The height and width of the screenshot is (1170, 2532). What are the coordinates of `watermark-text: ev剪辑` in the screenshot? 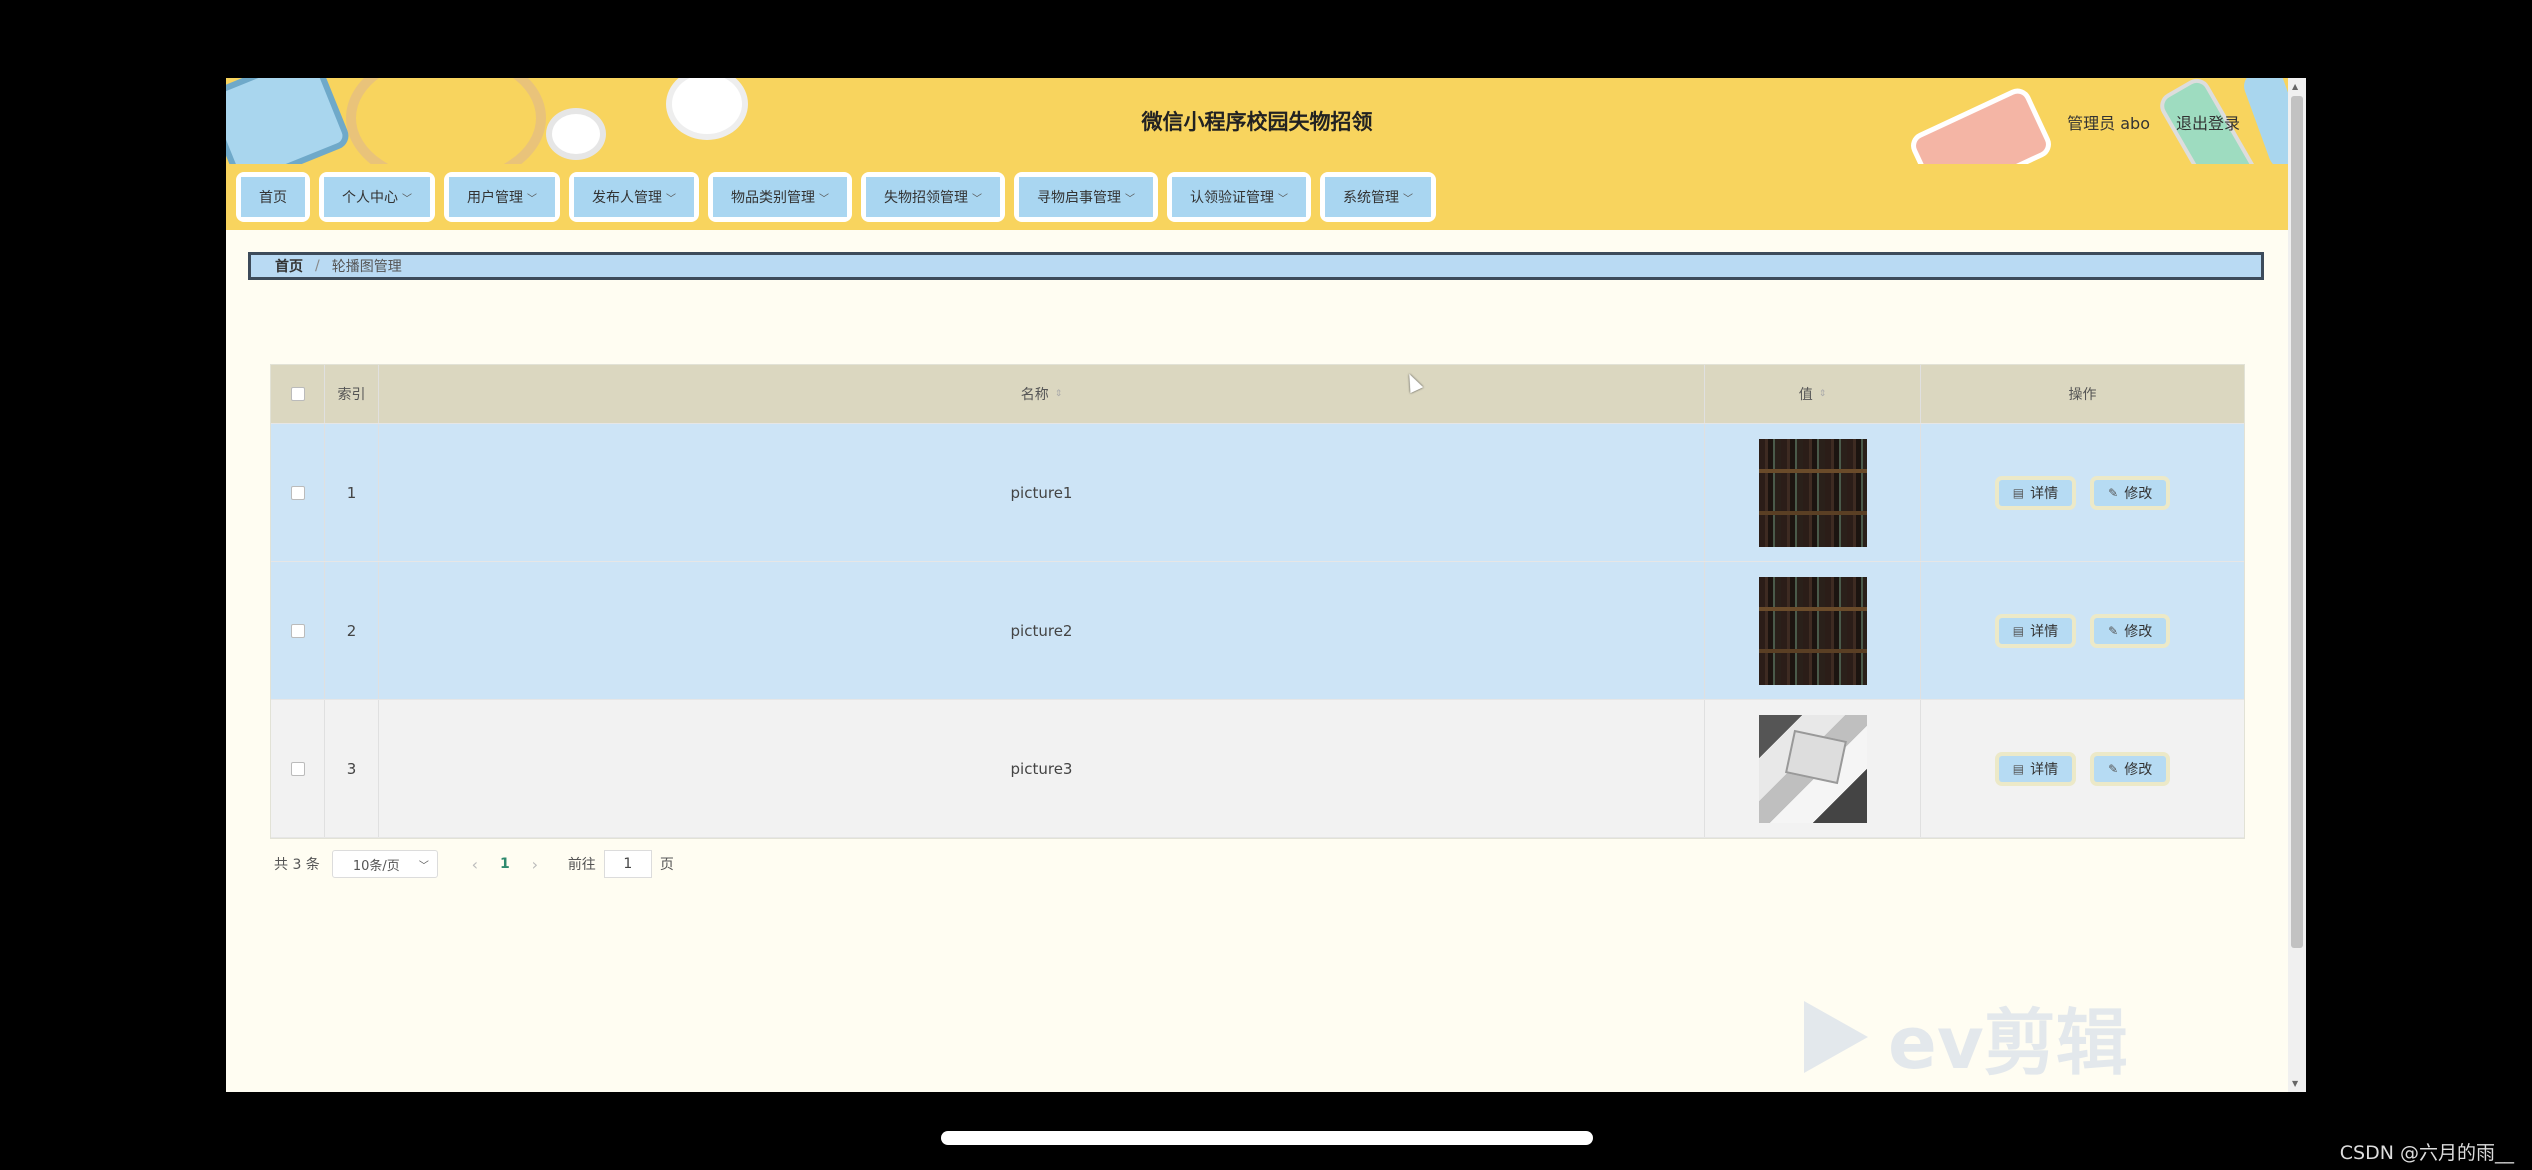 It's located at (2008, 1043).